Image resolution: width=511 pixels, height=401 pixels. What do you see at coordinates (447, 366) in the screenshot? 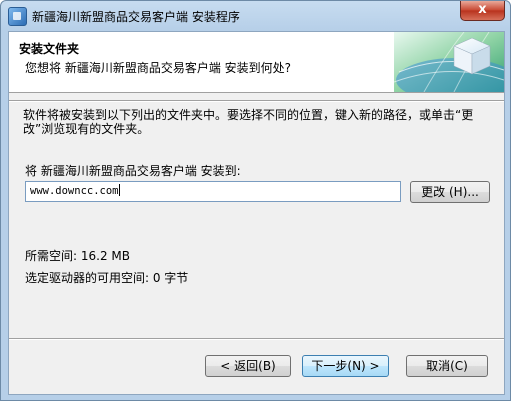
I see `cancel-button: 取消(C)` at bounding box center [447, 366].